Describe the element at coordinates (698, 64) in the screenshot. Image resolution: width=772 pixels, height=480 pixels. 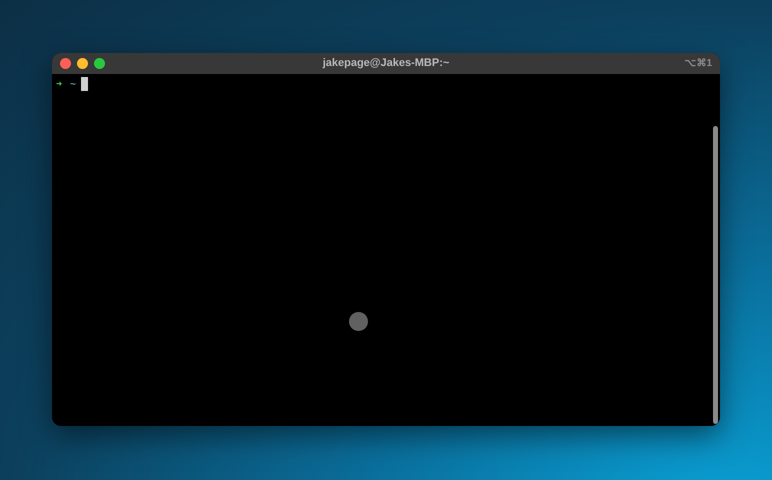
I see `keyboard-shortcut: ⌥⌘1` at that location.